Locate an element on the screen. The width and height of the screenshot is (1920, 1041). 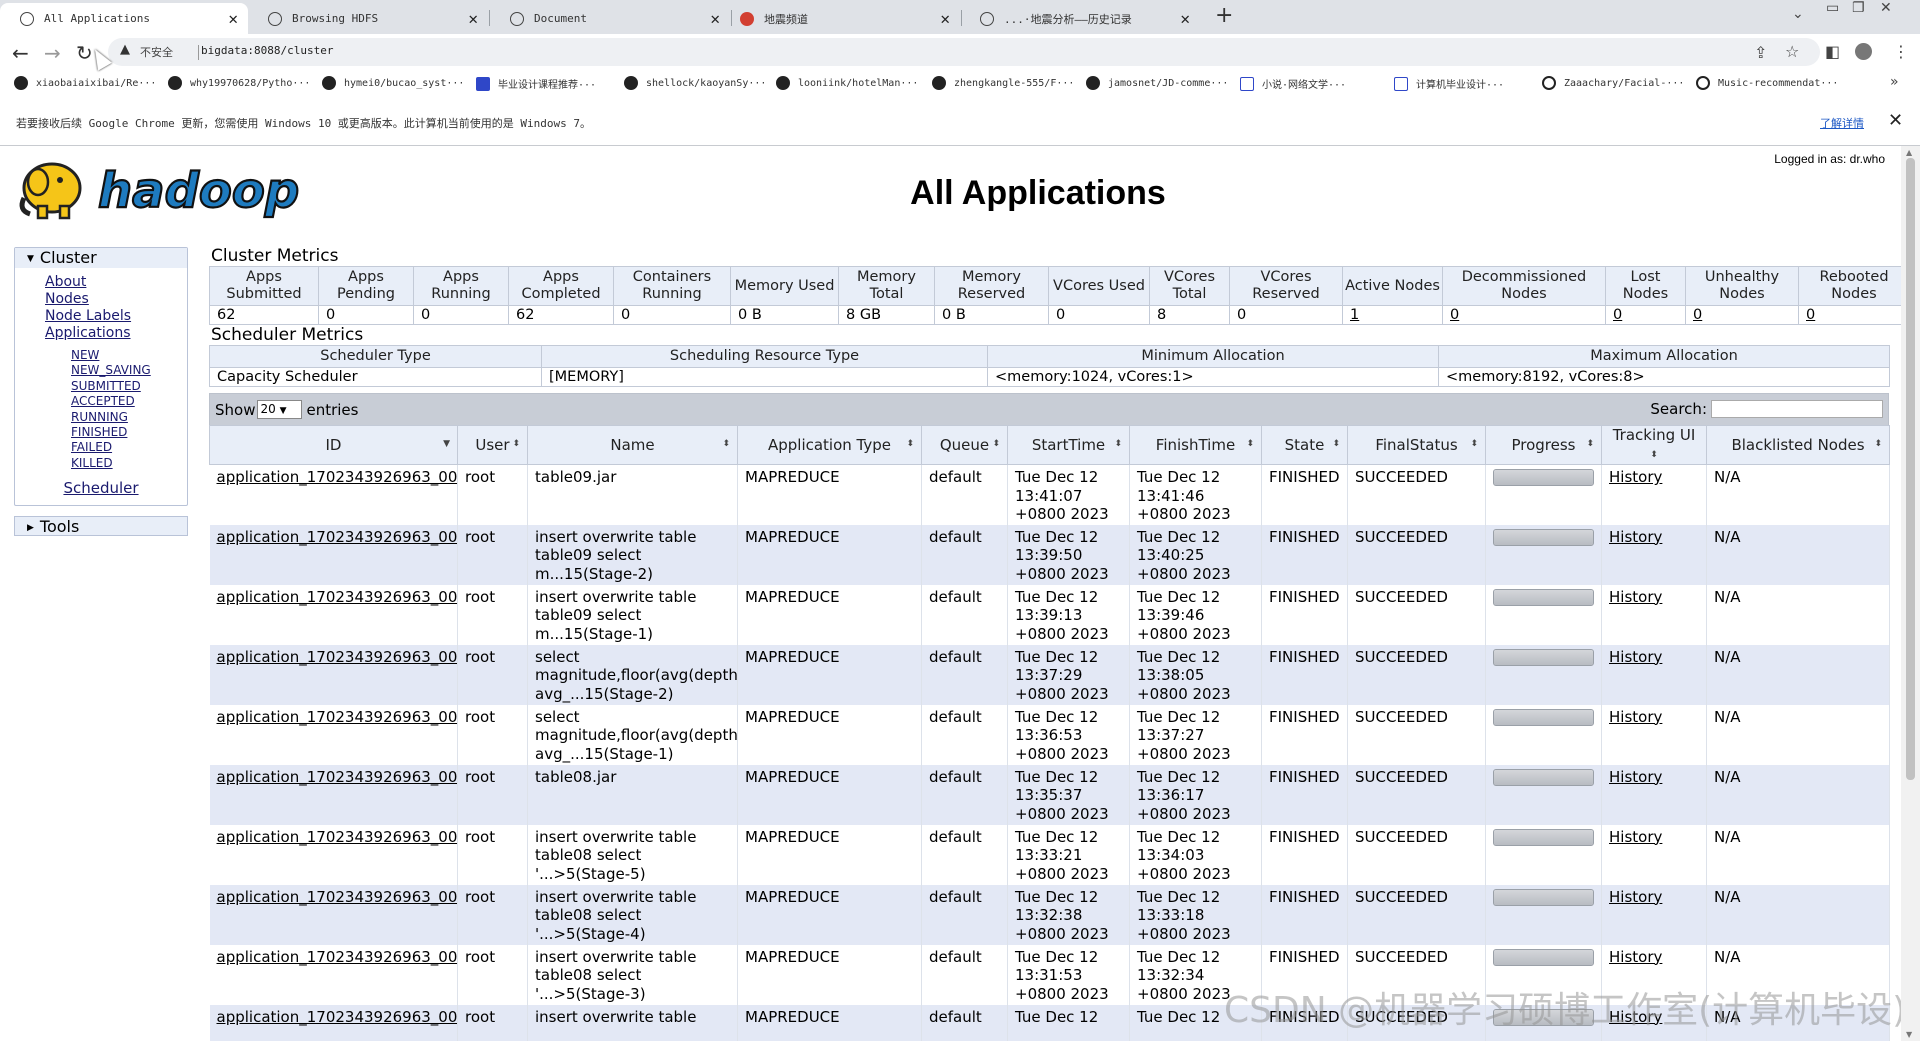
bookmark-item: 毕业设计课程推荐··· is located at coordinates (536, 83).